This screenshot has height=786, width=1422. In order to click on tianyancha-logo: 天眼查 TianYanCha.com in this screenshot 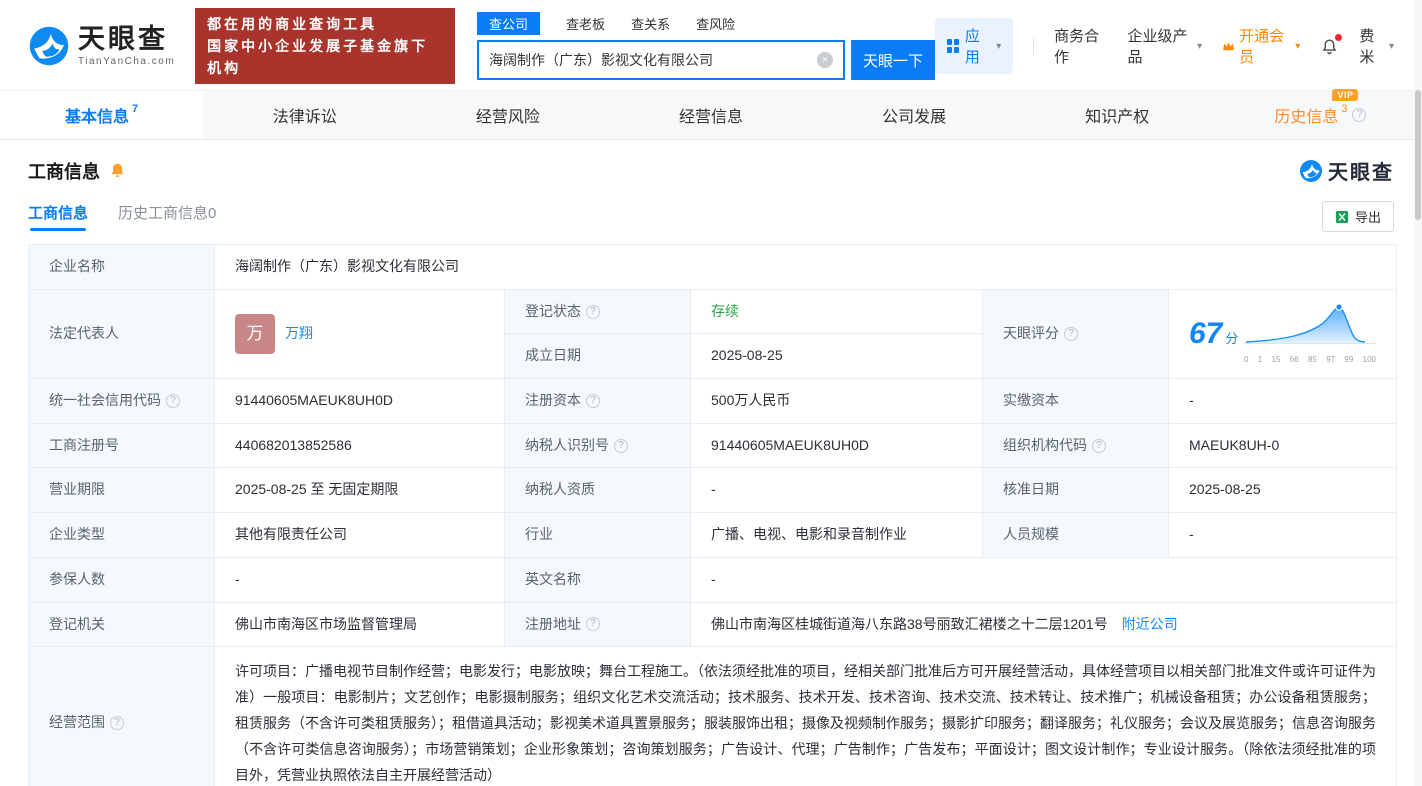, I will do `click(101, 46)`.